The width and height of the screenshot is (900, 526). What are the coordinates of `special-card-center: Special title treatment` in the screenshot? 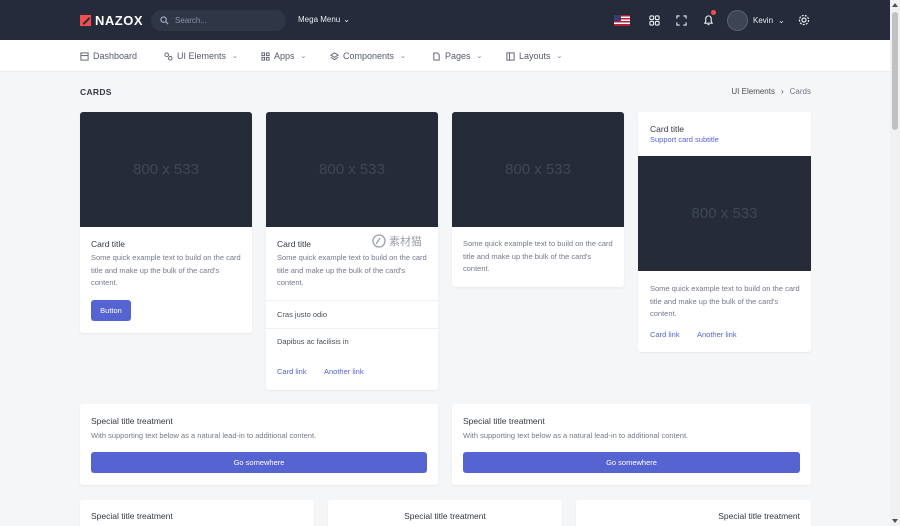 It's located at (445, 513).